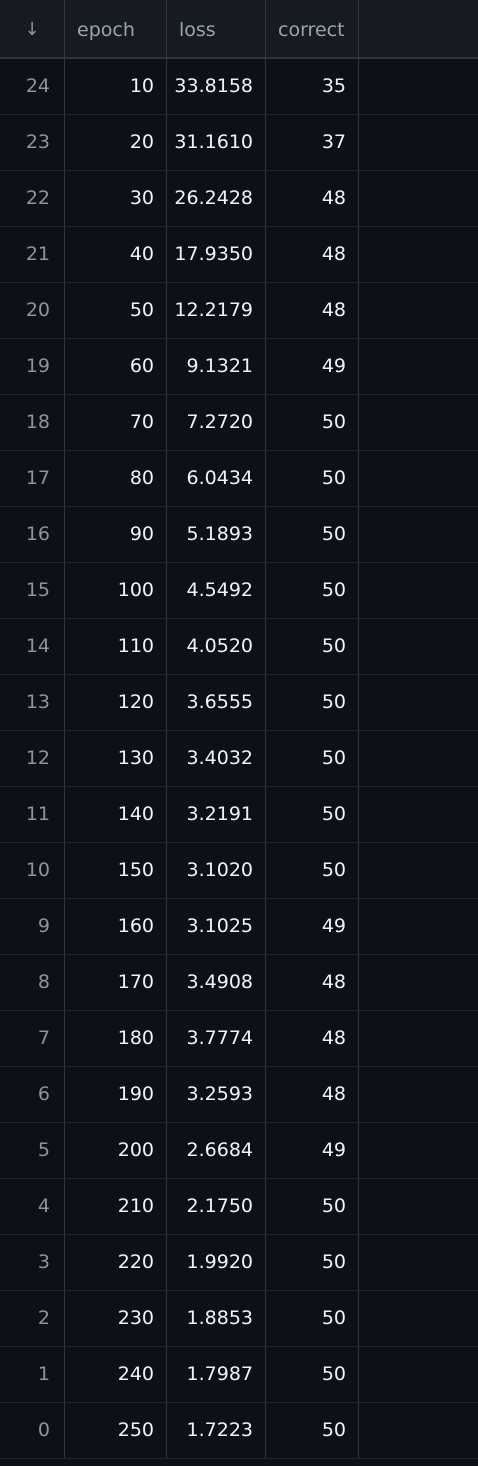 Image resolution: width=478 pixels, height=1466 pixels. I want to click on row-index-cell: 7, so click(32, 1038).